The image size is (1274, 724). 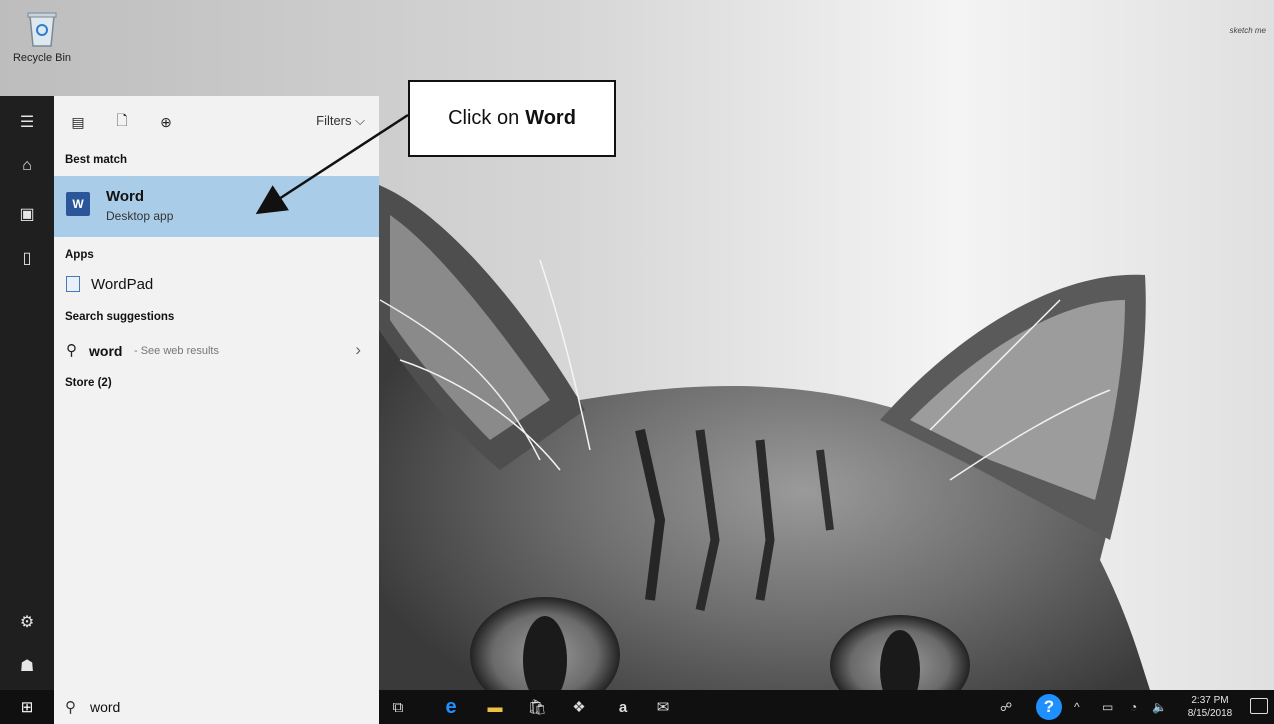 What do you see at coordinates (398, 707) in the screenshot?
I see `task-view-icon: ⧉` at bounding box center [398, 707].